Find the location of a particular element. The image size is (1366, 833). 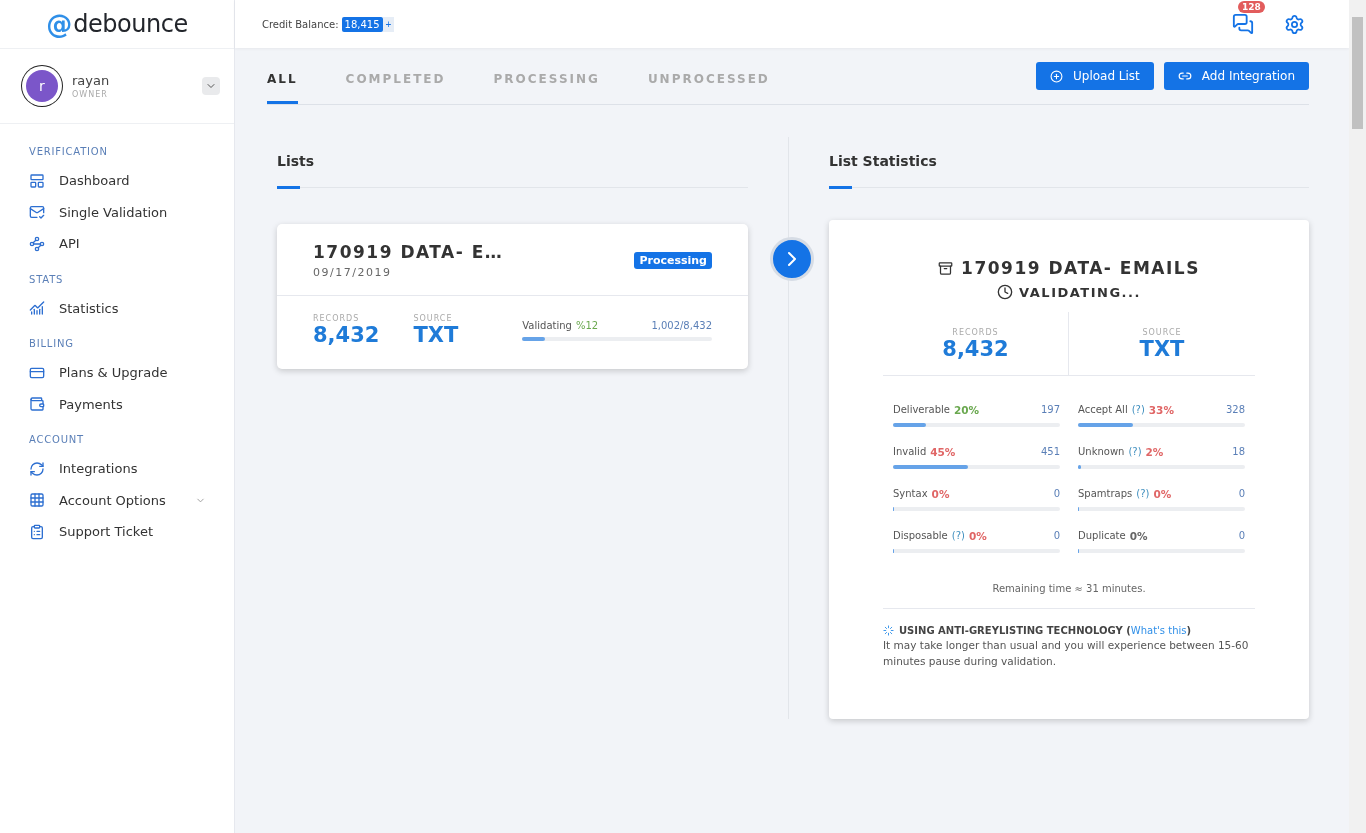

plus-circle-icon is located at coordinates (1056, 76).